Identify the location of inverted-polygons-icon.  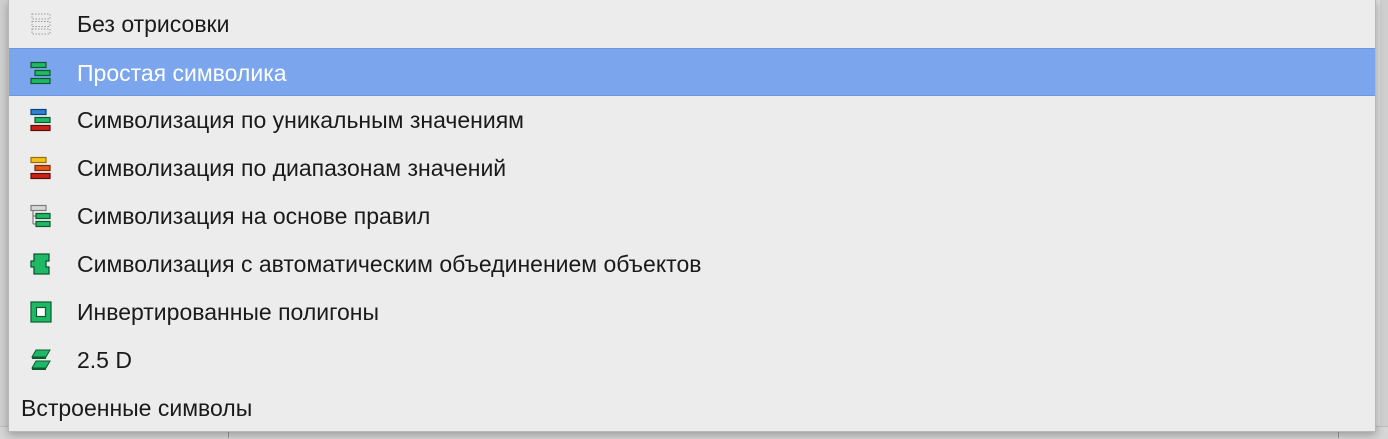
(41, 312).